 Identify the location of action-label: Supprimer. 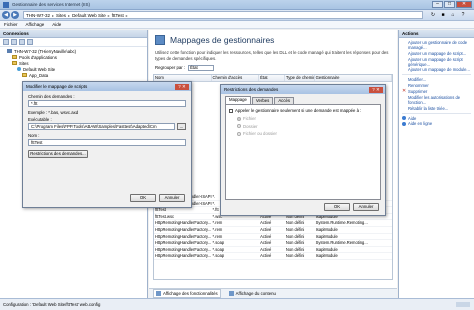
(418, 91).